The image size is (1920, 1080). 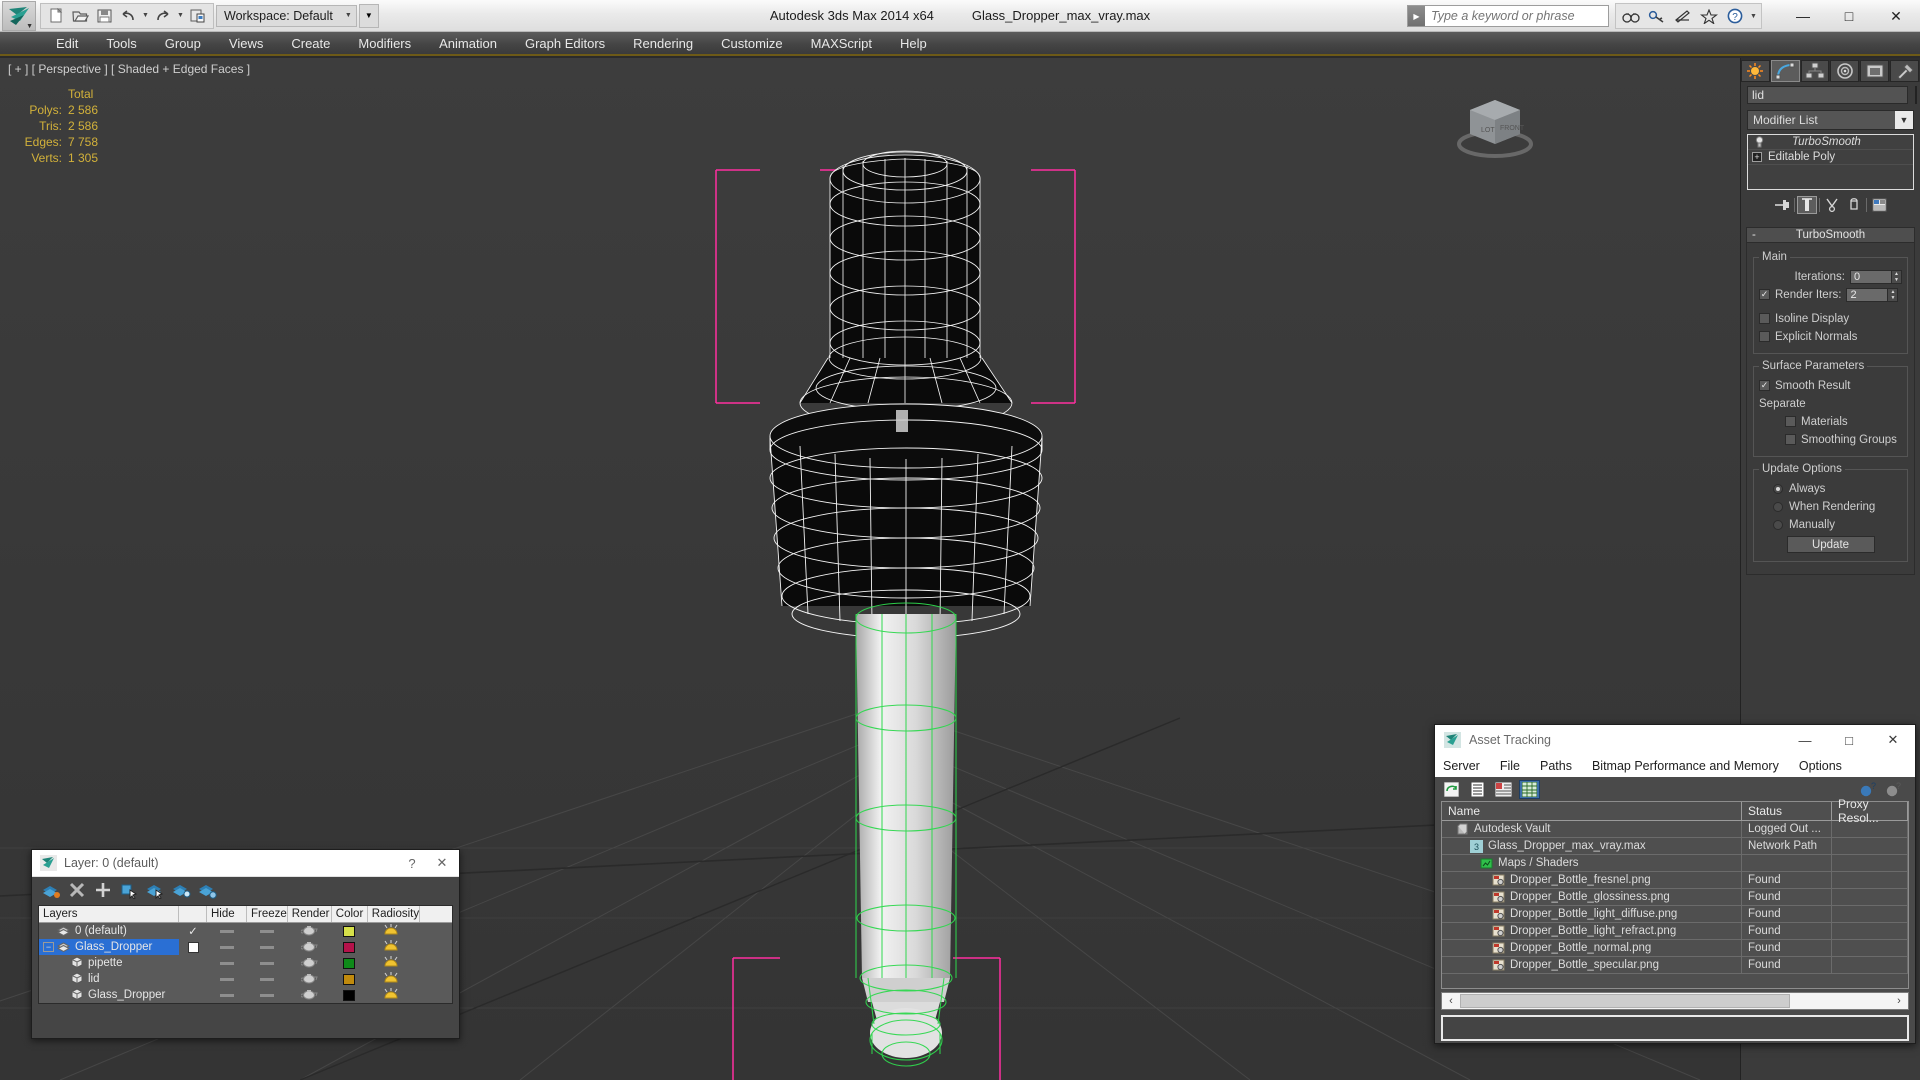 What do you see at coordinates (1827, 95) in the screenshot?
I see `object-name-input` at bounding box center [1827, 95].